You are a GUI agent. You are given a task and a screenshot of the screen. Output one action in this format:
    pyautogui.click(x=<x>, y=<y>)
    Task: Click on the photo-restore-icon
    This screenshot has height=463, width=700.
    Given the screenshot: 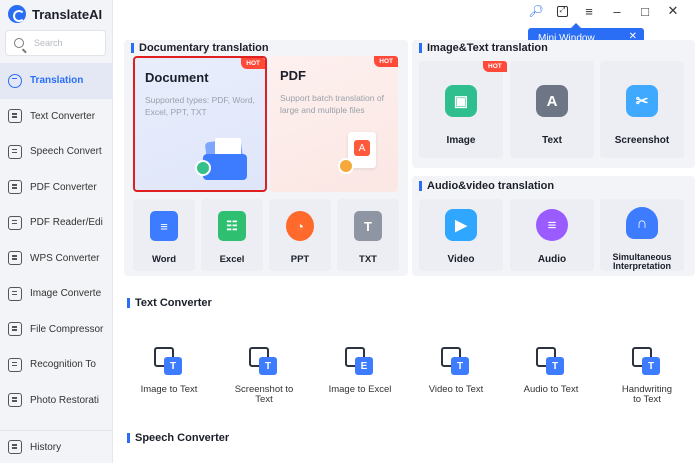 What is the action you would take?
    pyautogui.click(x=15, y=400)
    